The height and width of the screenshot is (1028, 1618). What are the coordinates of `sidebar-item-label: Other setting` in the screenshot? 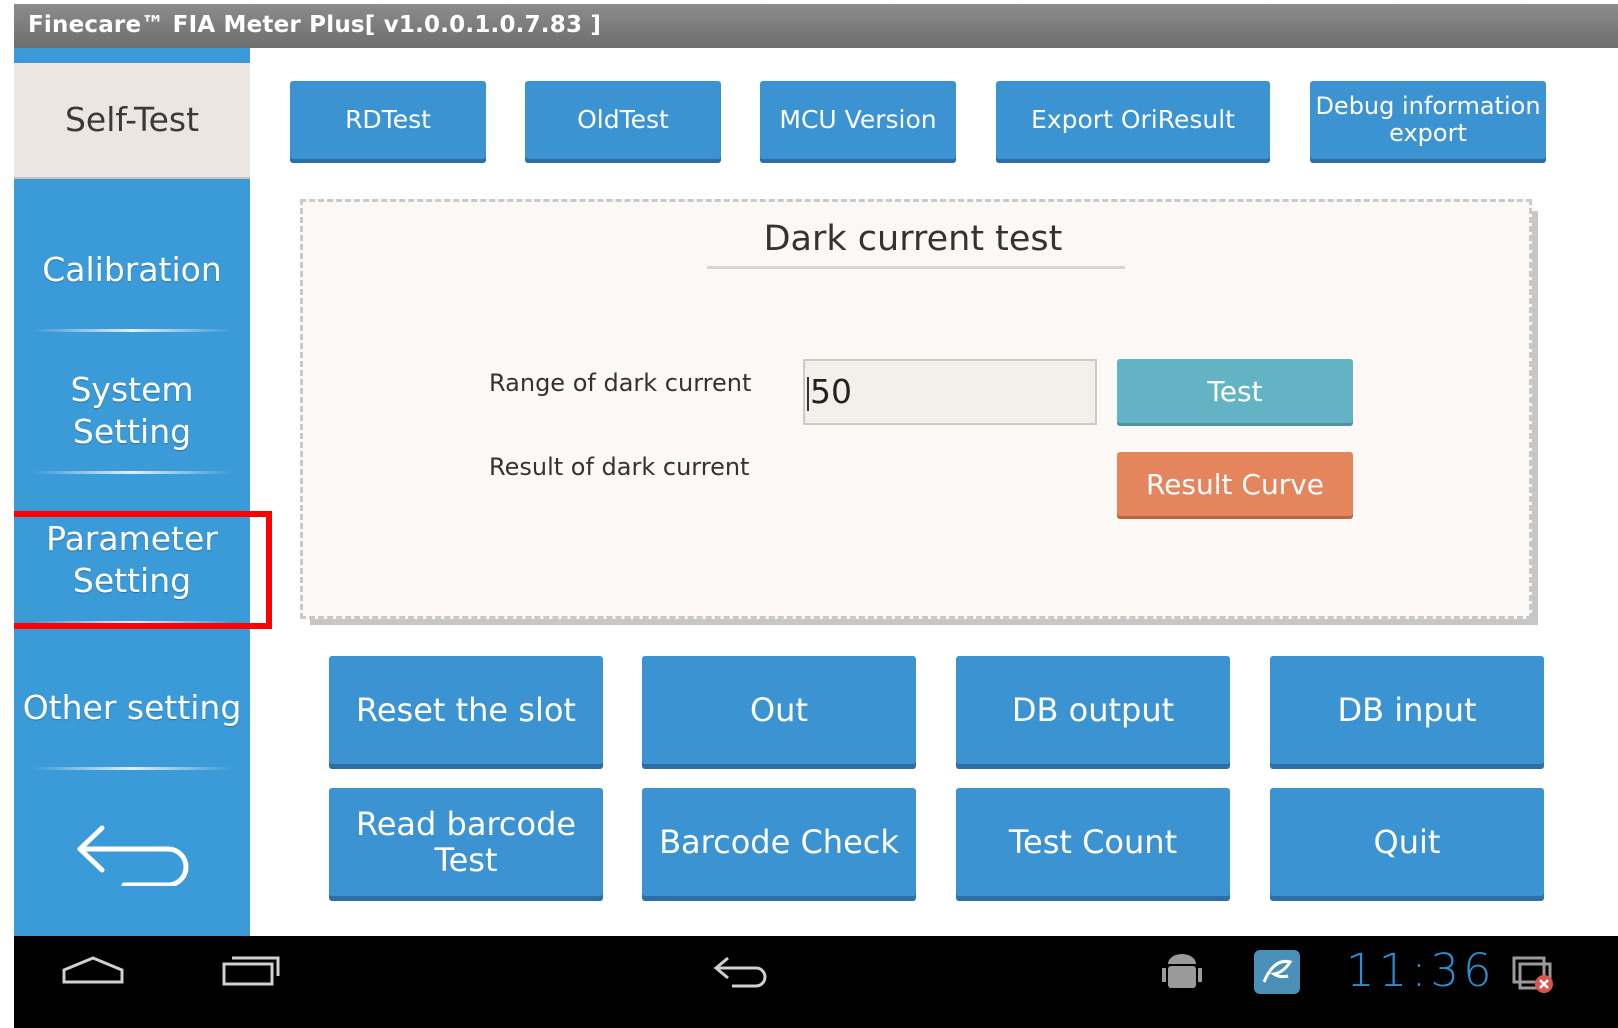 It's located at (132, 707).